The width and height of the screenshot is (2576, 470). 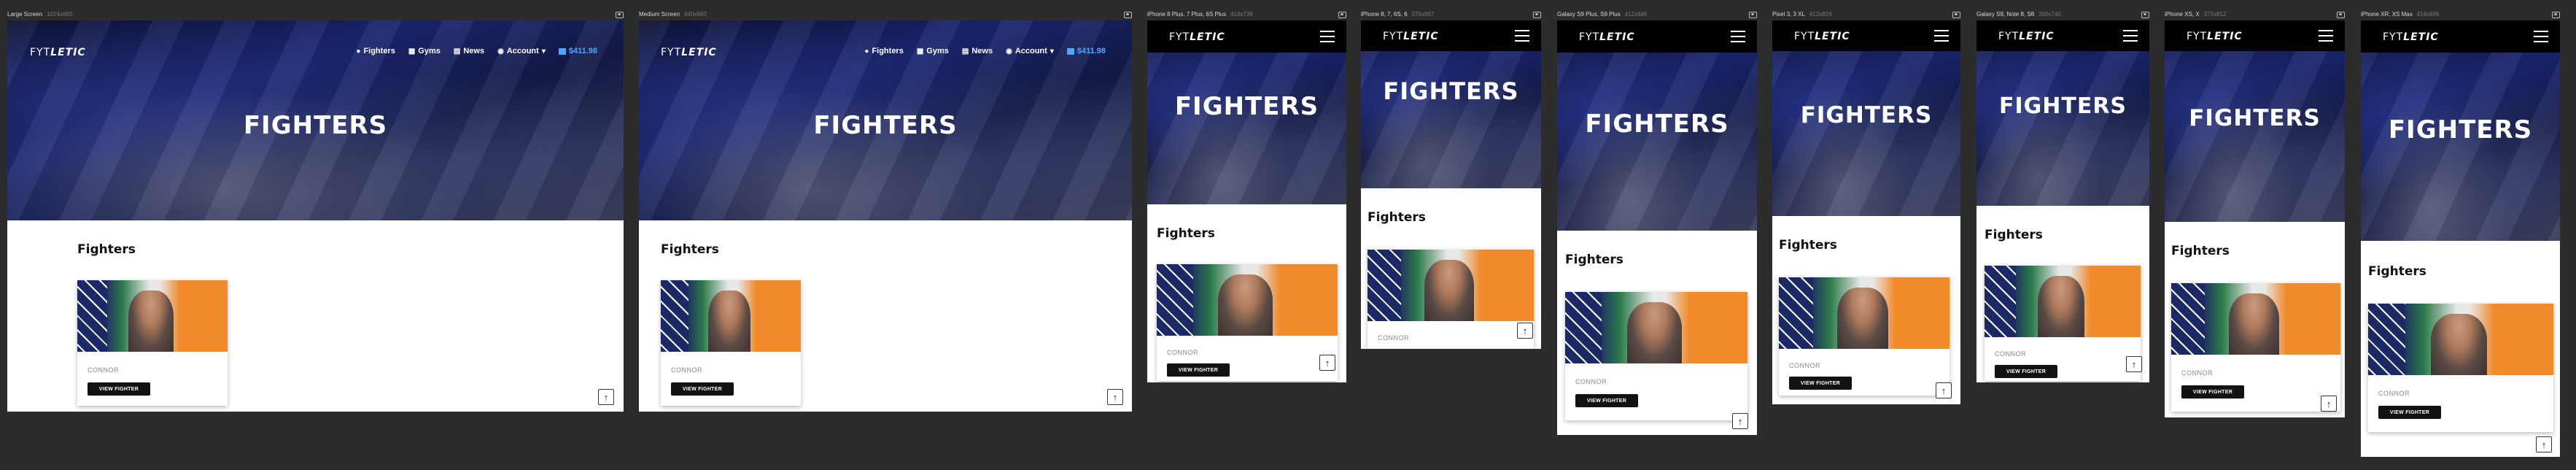 What do you see at coordinates (1052, 51) in the screenshot?
I see `chevron-down-icon: ▾` at bounding box center [1052, 51].